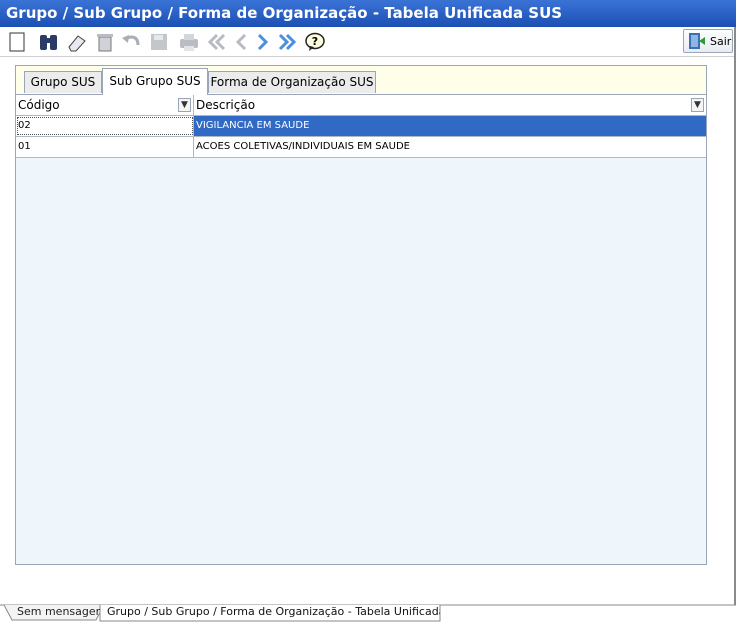 This screenshot has width=736, height=622. I want to click on chevron-right-icon, so click(263, 42).